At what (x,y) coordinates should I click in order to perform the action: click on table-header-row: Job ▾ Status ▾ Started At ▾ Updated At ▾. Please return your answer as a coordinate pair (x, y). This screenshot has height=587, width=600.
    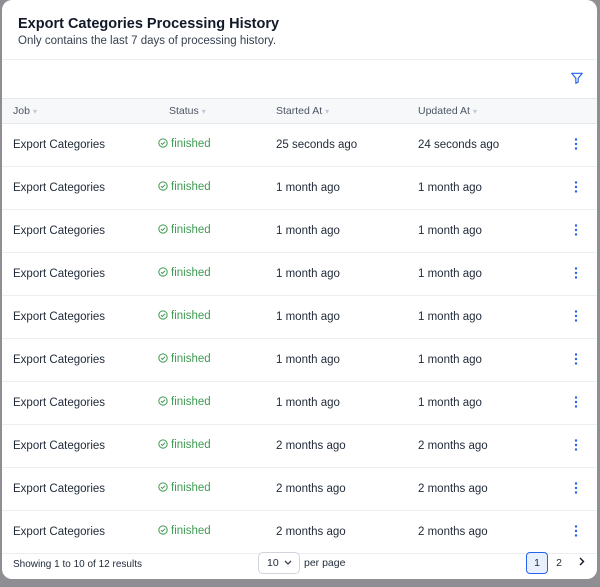
    Looking at the image, I should click on (299, 111).